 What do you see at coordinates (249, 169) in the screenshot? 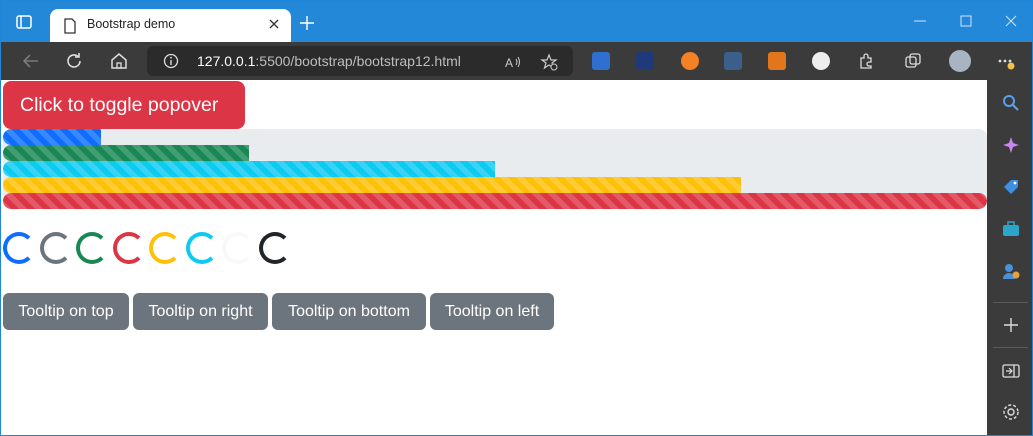
I see `progress-bar-cyan` at bounding box center [249, 169].